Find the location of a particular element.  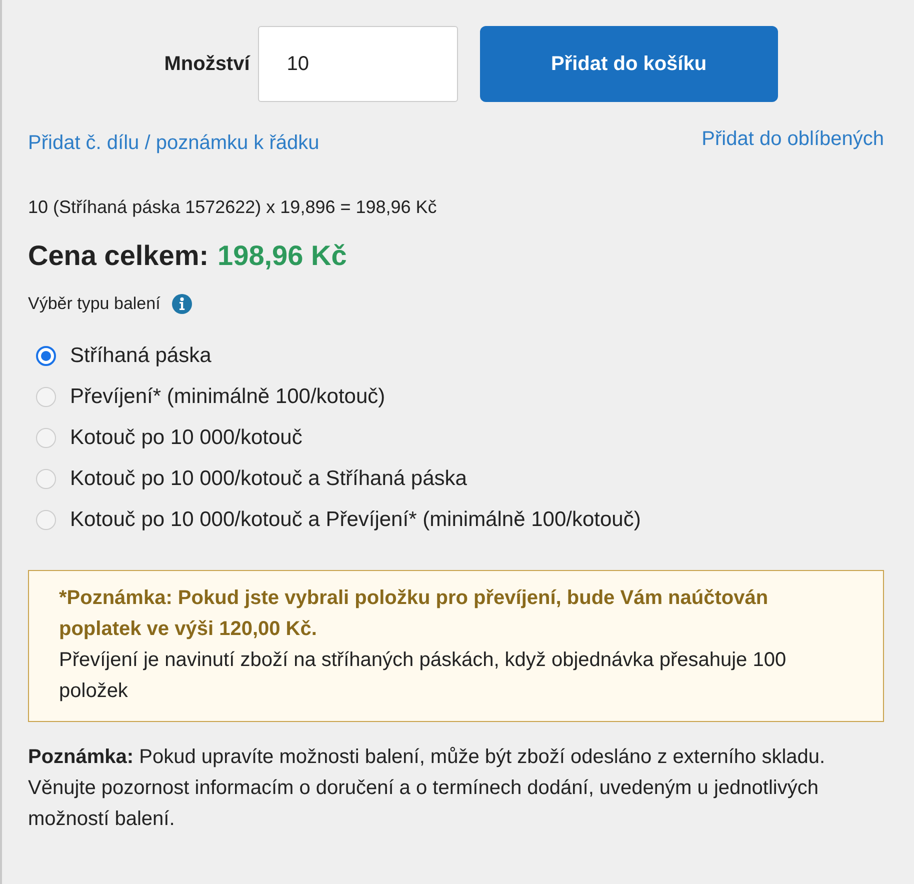

add-to-cart-button: Přidat do košíku is located at coordinates (629, 64).